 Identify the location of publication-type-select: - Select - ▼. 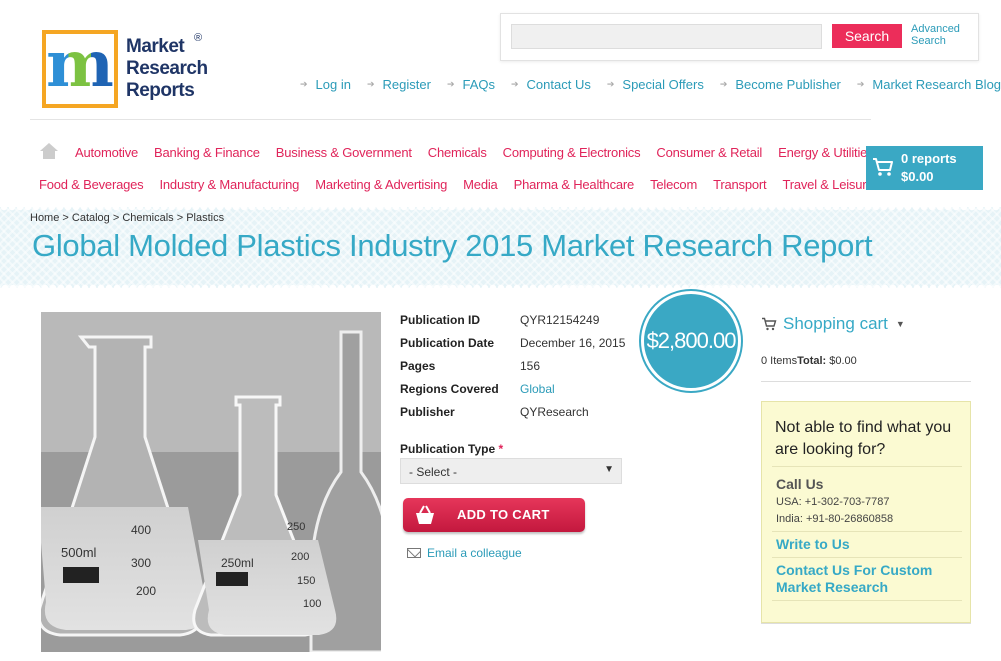
(511, 471).